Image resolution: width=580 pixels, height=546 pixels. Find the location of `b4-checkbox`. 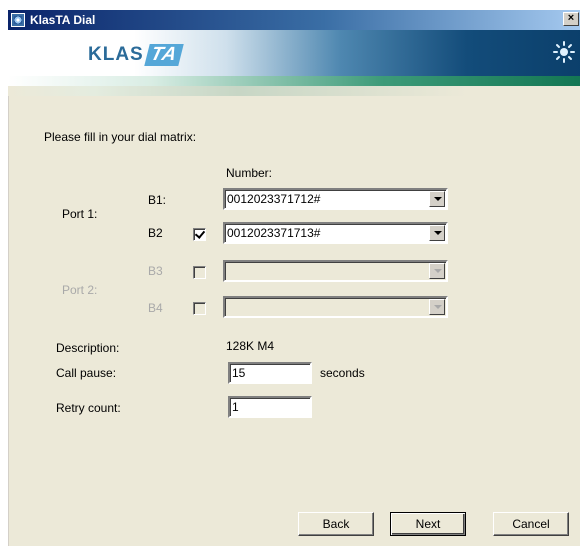

b4-checkbox is located at coordinates (199, 308).